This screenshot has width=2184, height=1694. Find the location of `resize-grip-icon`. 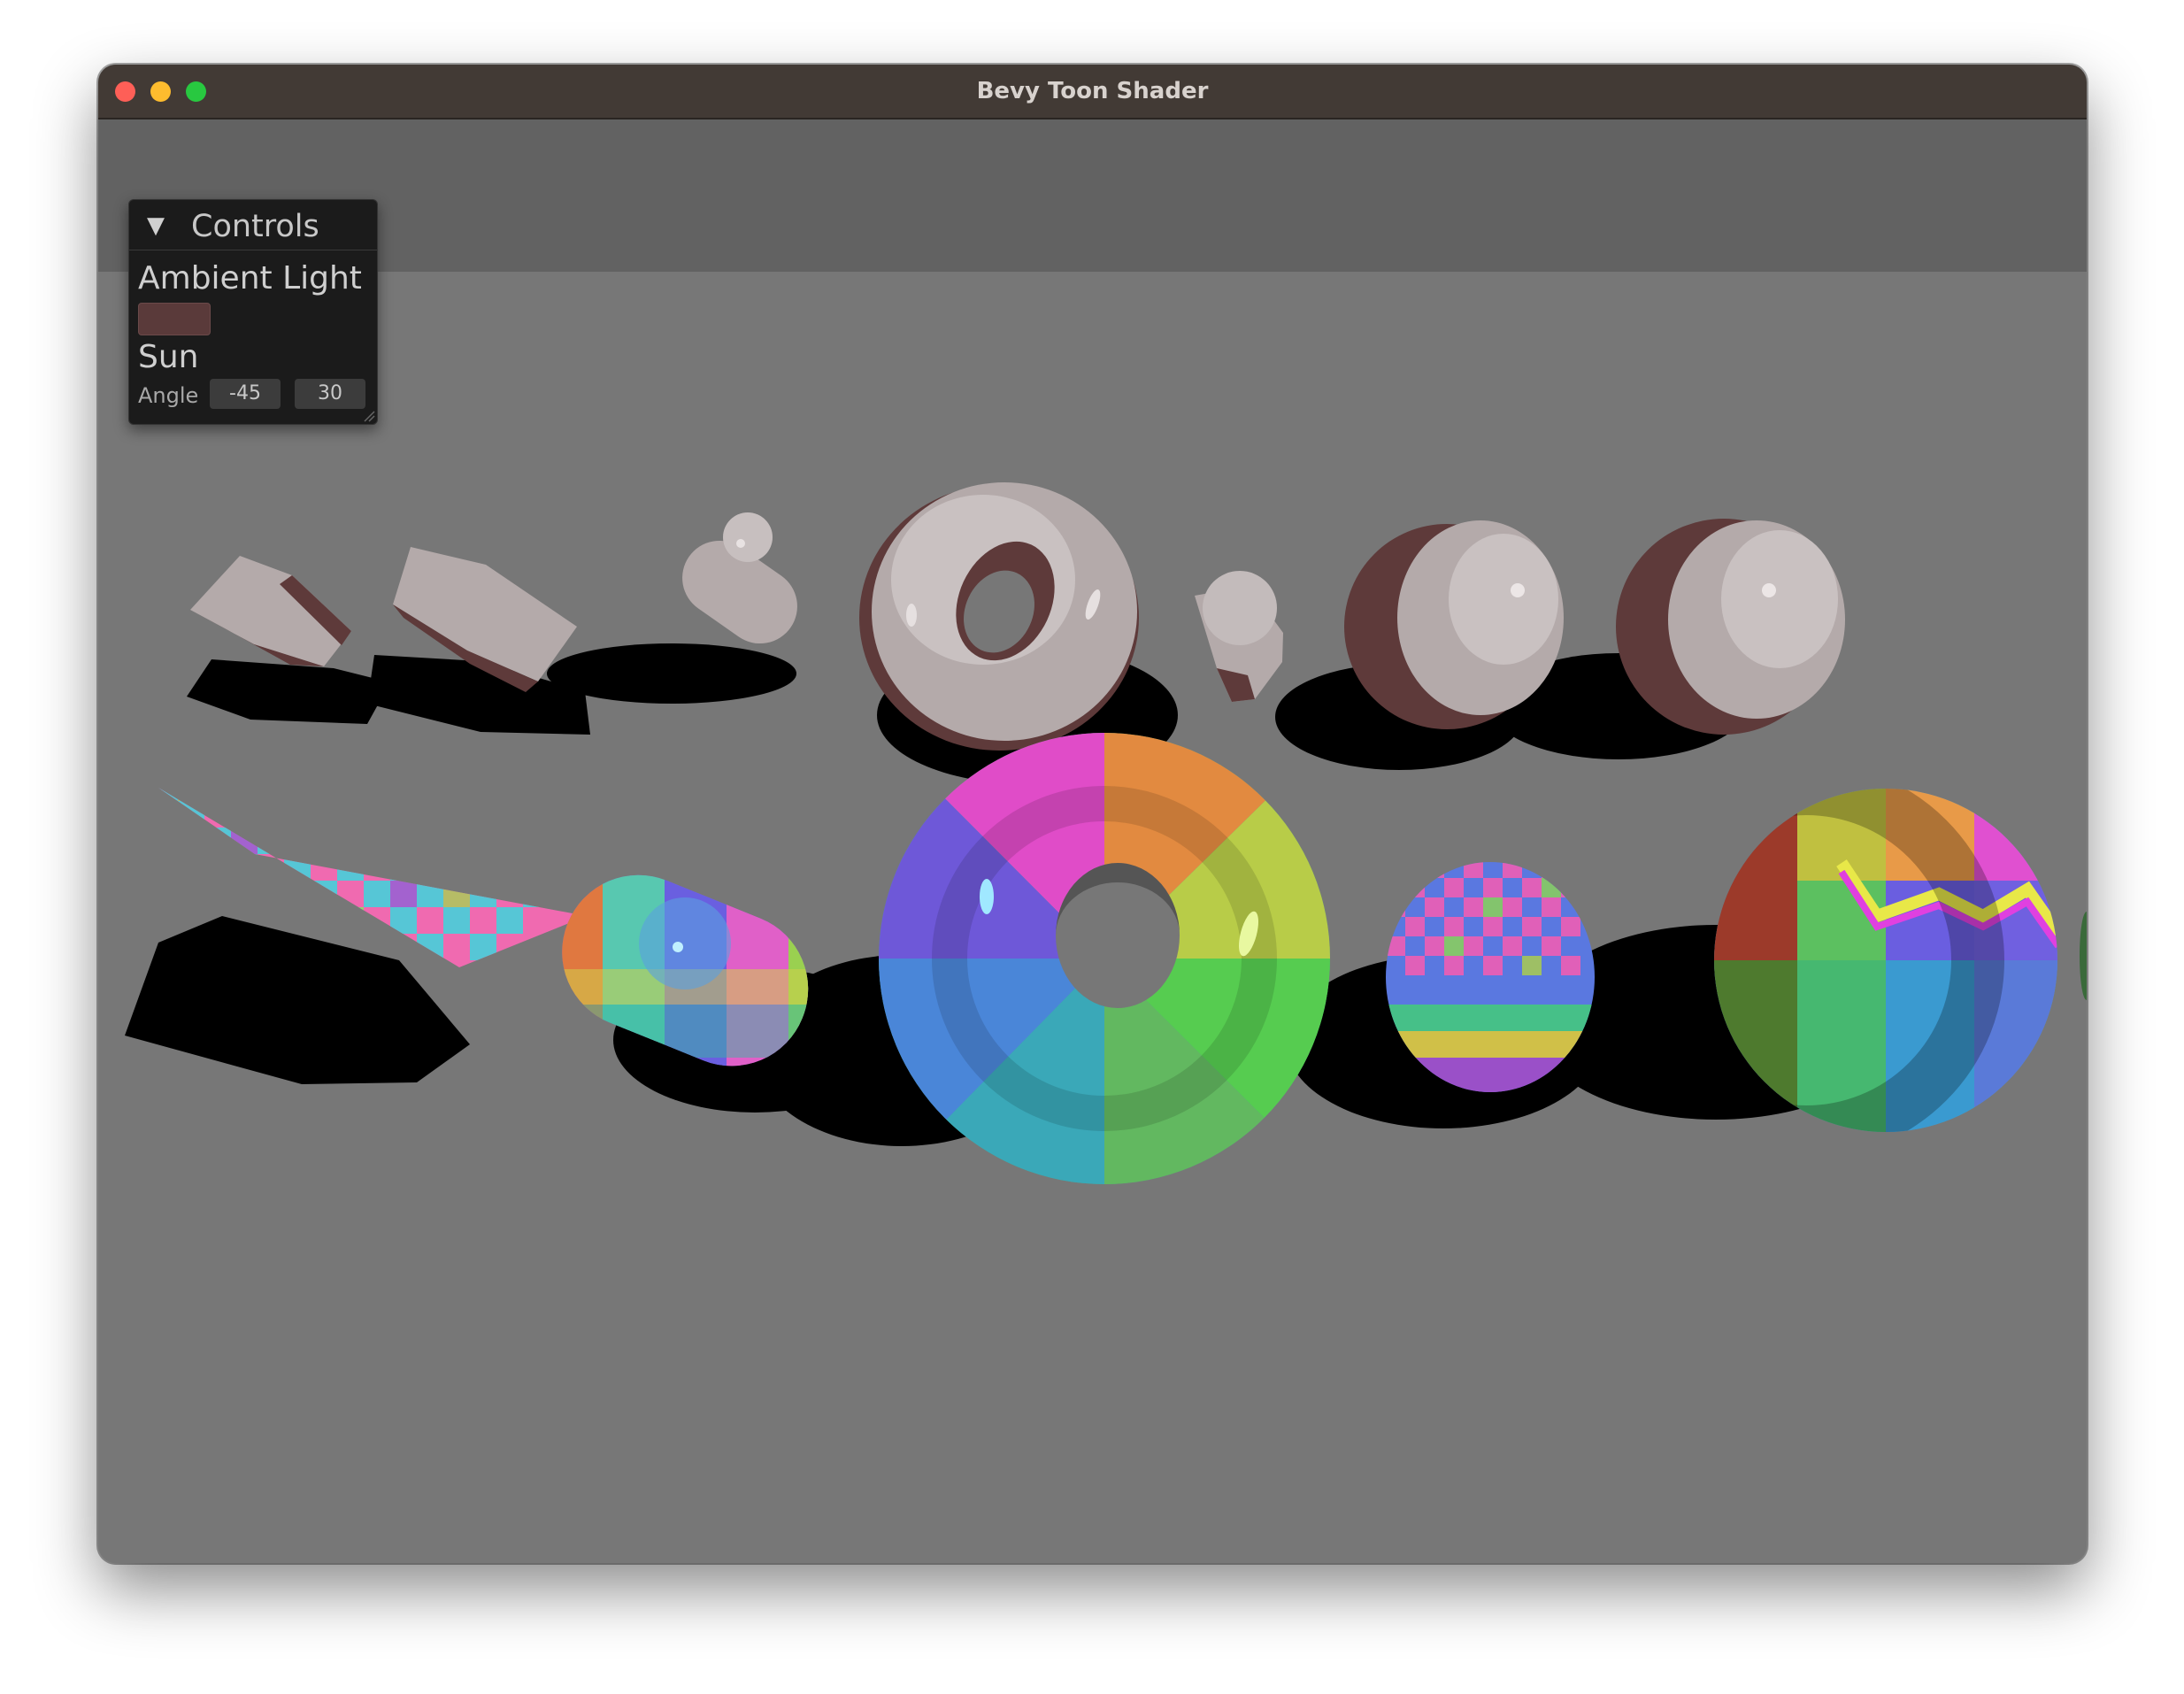

resize-grip-icon is located at coordinates (368, 415).